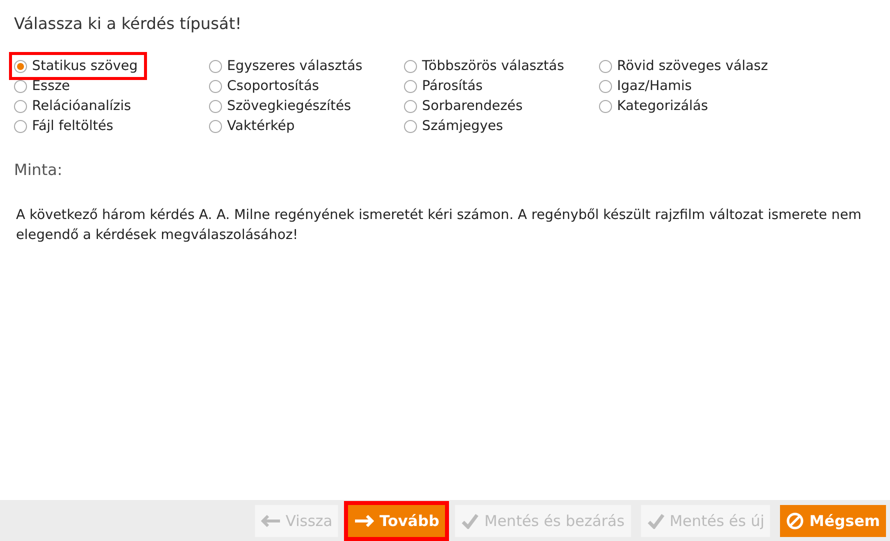 This screenshot has width=890, height=541. What do you see at coordinates (306, 86) in the screenshot?
I see `question-type-option: Csoportosítás` at bounding box center [306, 86].